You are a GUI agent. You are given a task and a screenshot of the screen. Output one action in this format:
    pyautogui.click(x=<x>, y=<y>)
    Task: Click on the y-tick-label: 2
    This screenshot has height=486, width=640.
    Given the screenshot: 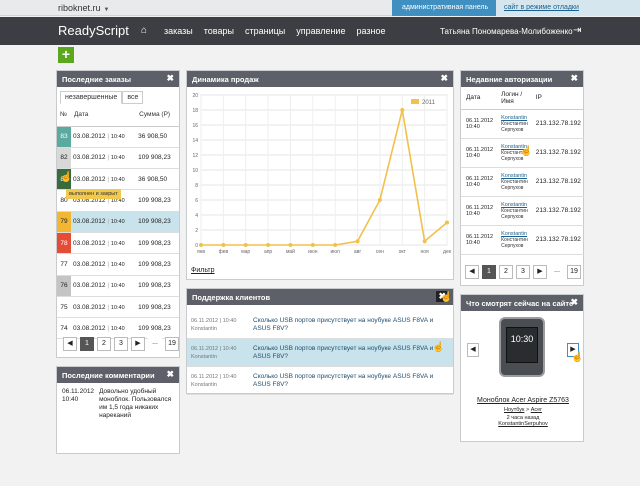 What is the action you would take?
    pyautogui.click(x=196, y=231)
    